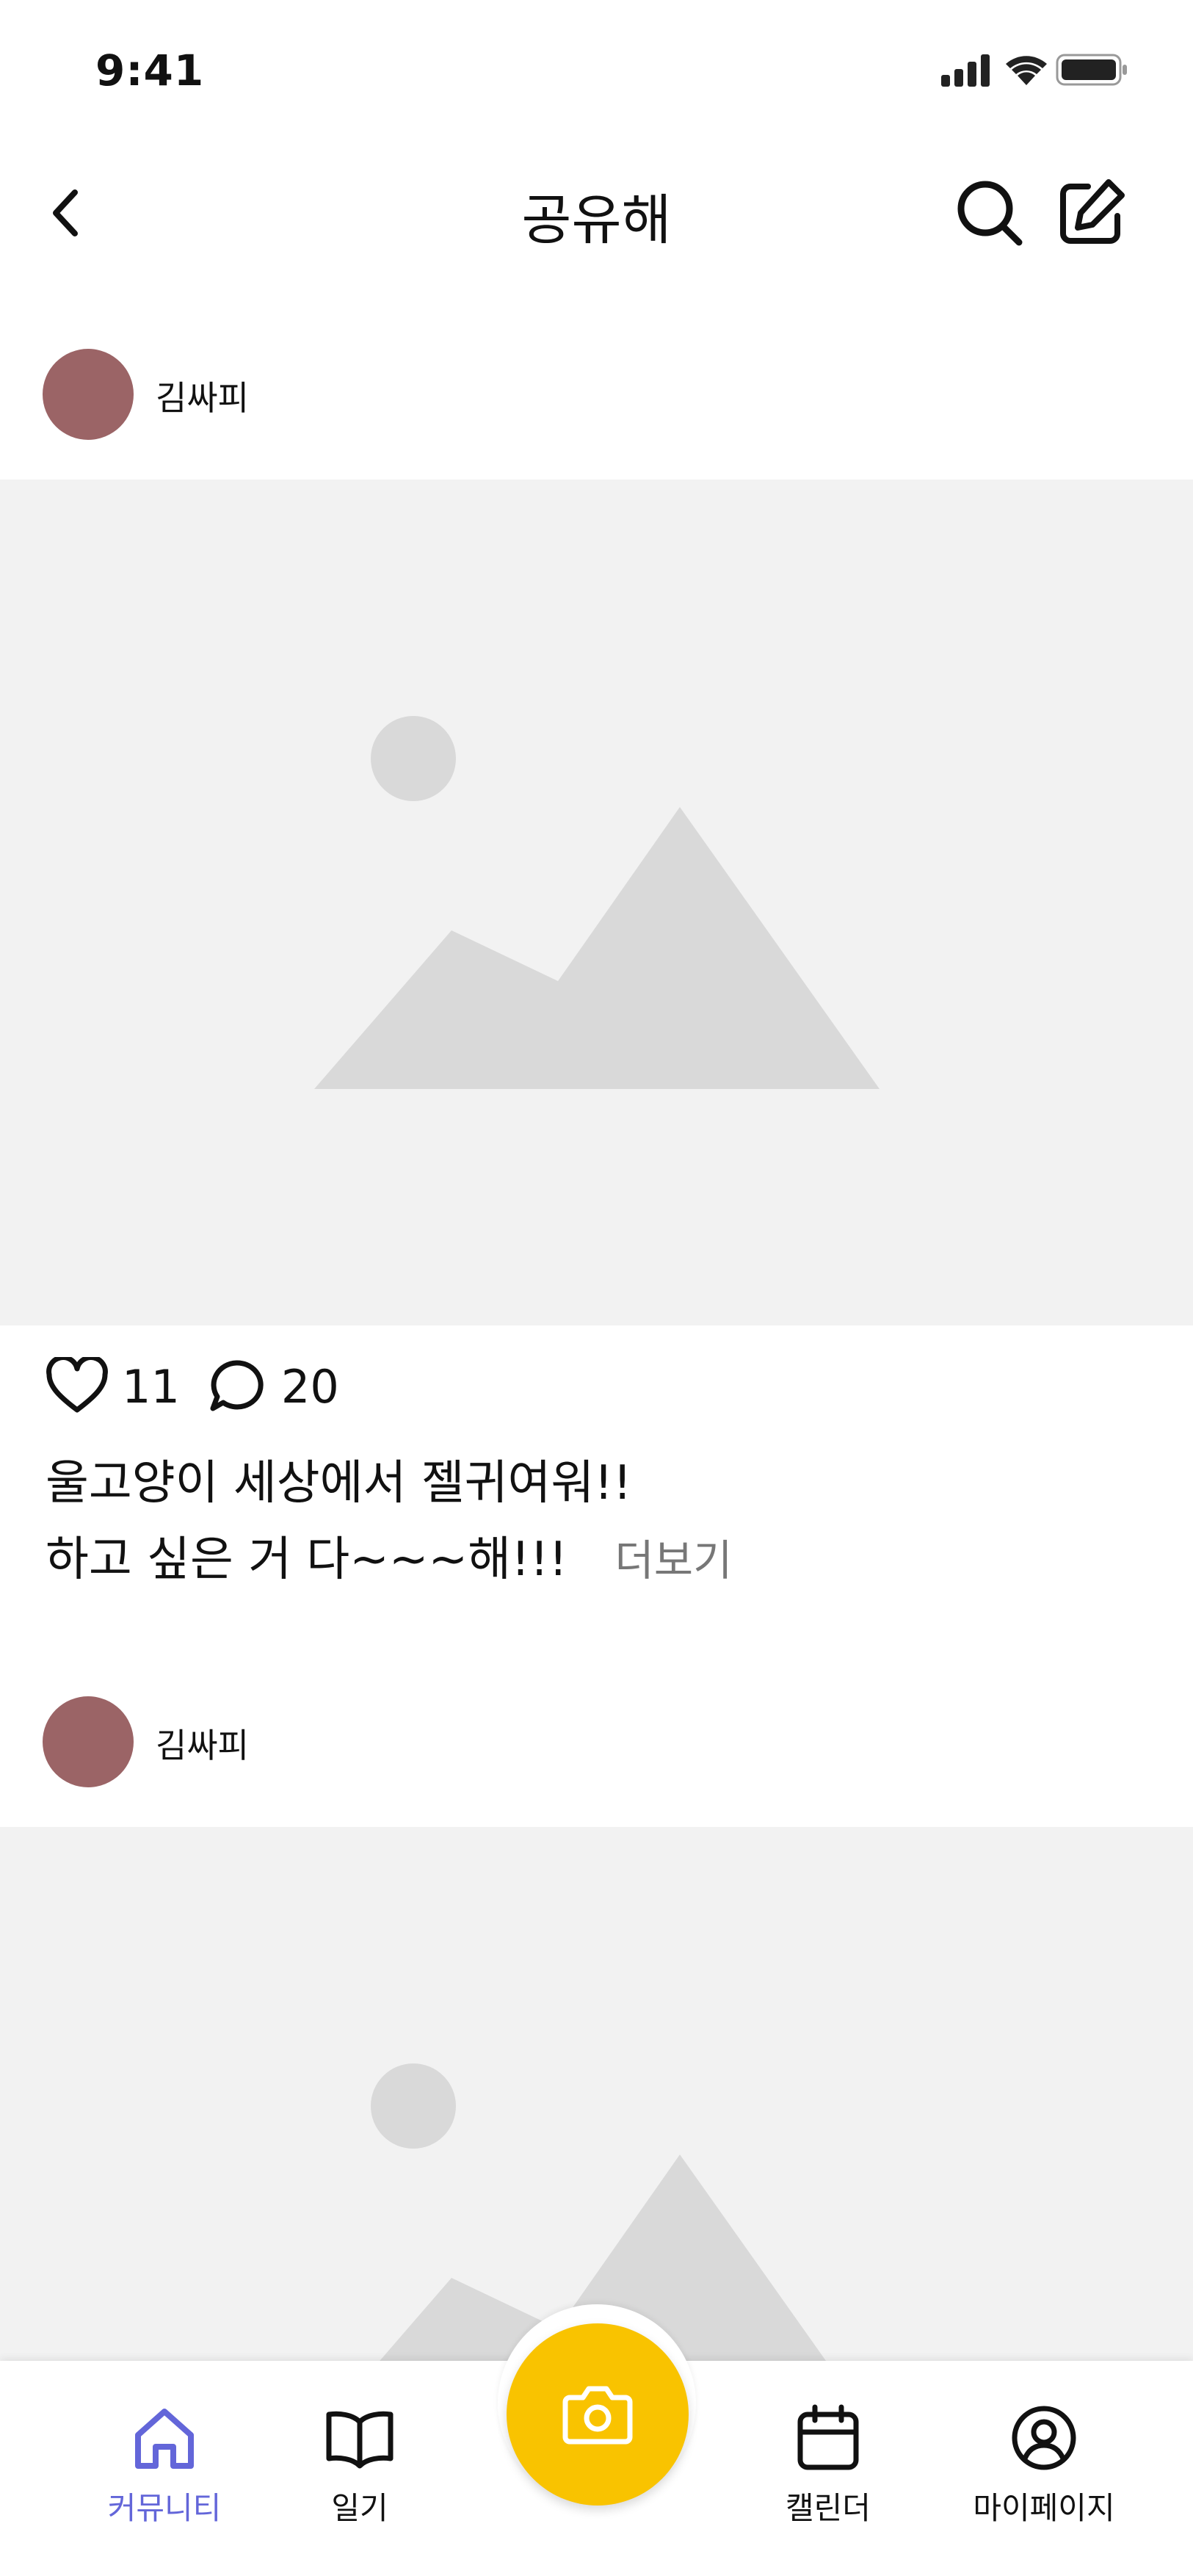 The height and width of the screenshot is (2576, 1193). Describe the element at coordinates (1026, 70) in the screenshot. I see `wifi-icon` at that location.